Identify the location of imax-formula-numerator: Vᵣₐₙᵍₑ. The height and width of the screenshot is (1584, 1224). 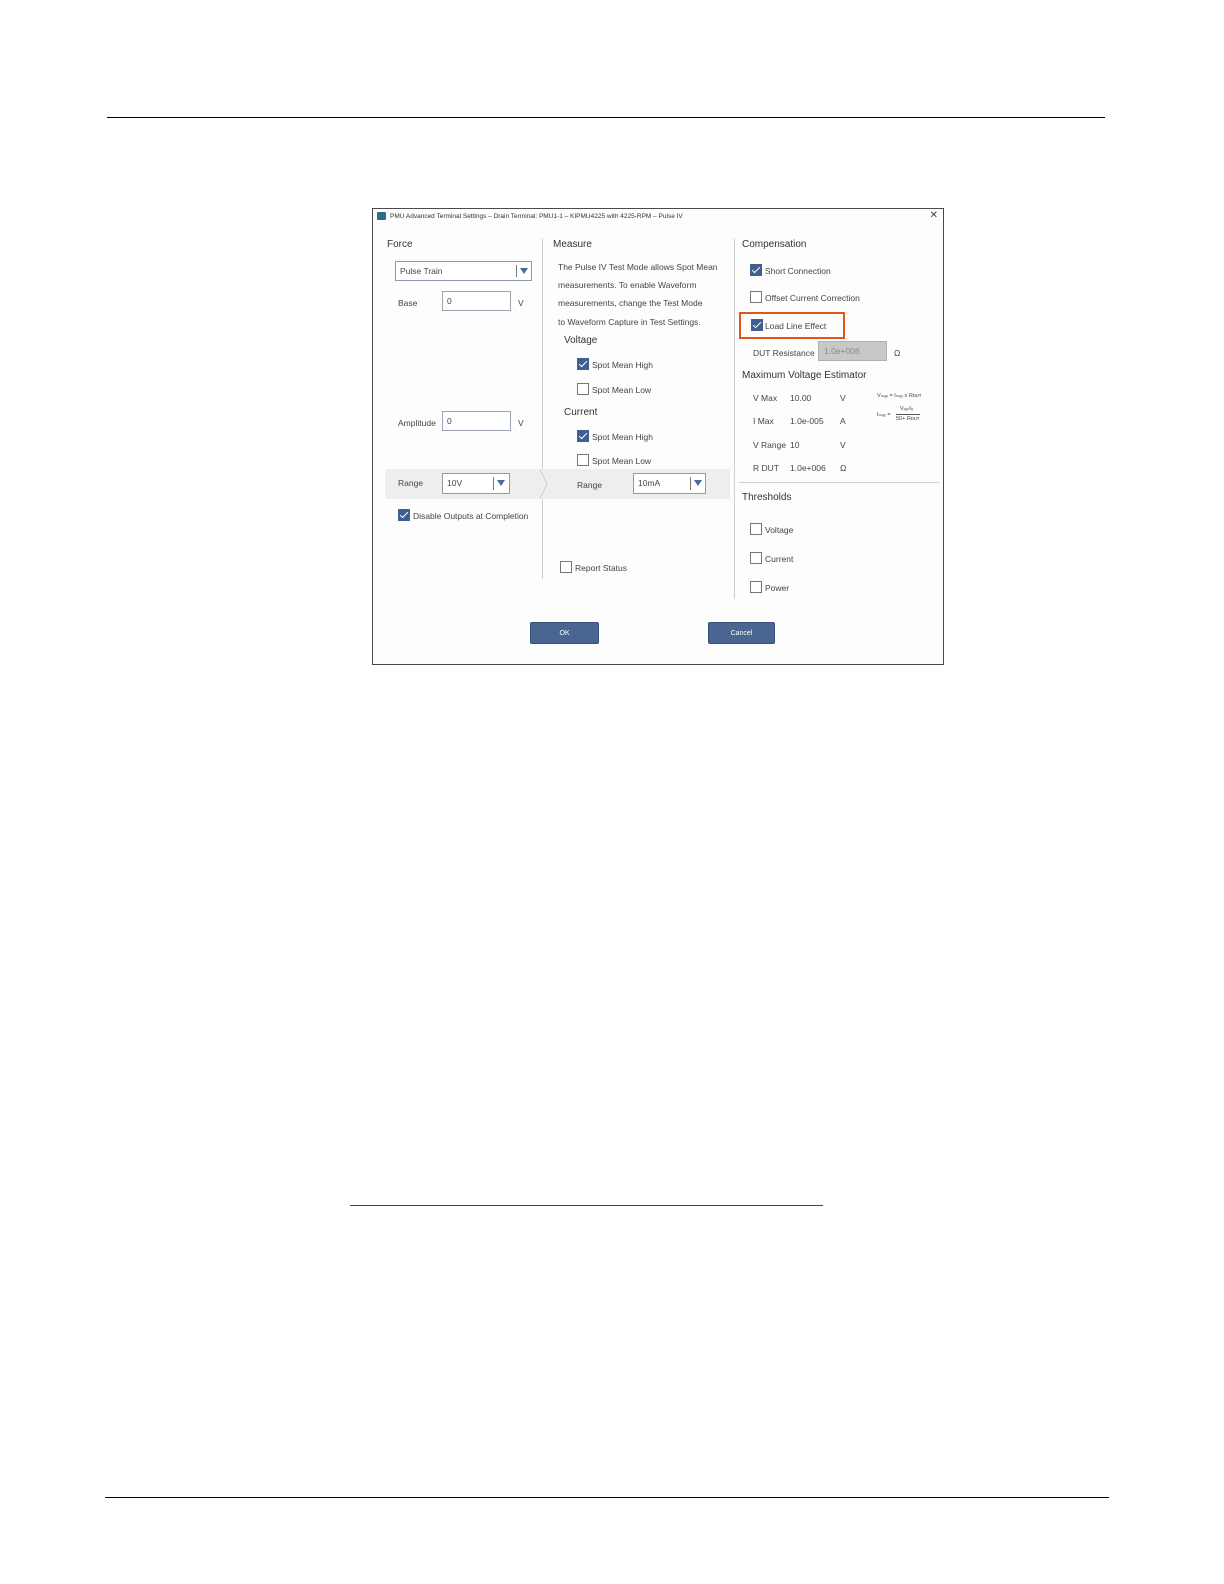
(907, 409).